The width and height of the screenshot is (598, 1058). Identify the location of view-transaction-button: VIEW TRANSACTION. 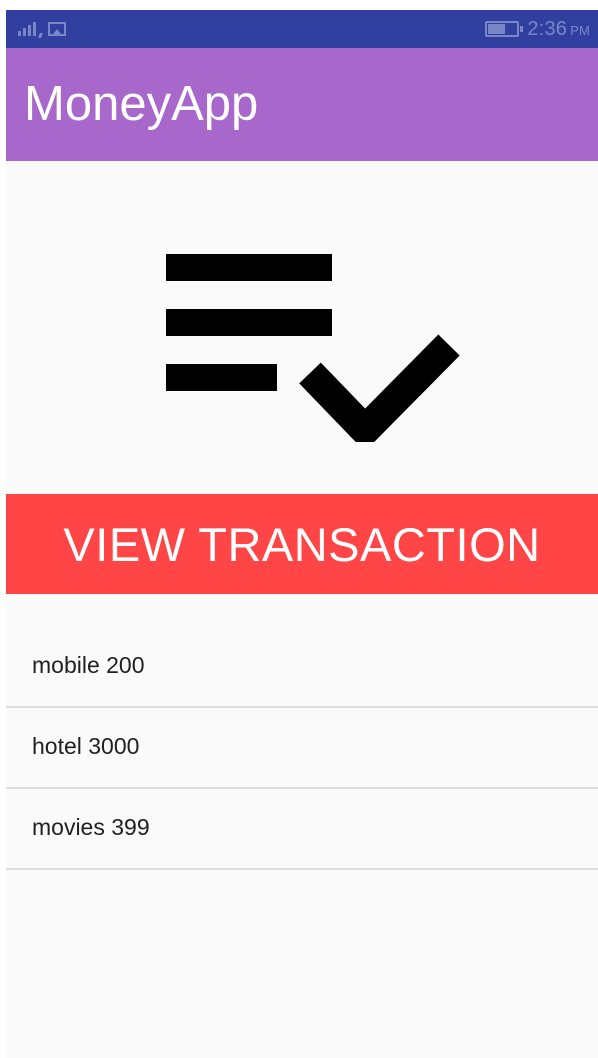
(302, 544).